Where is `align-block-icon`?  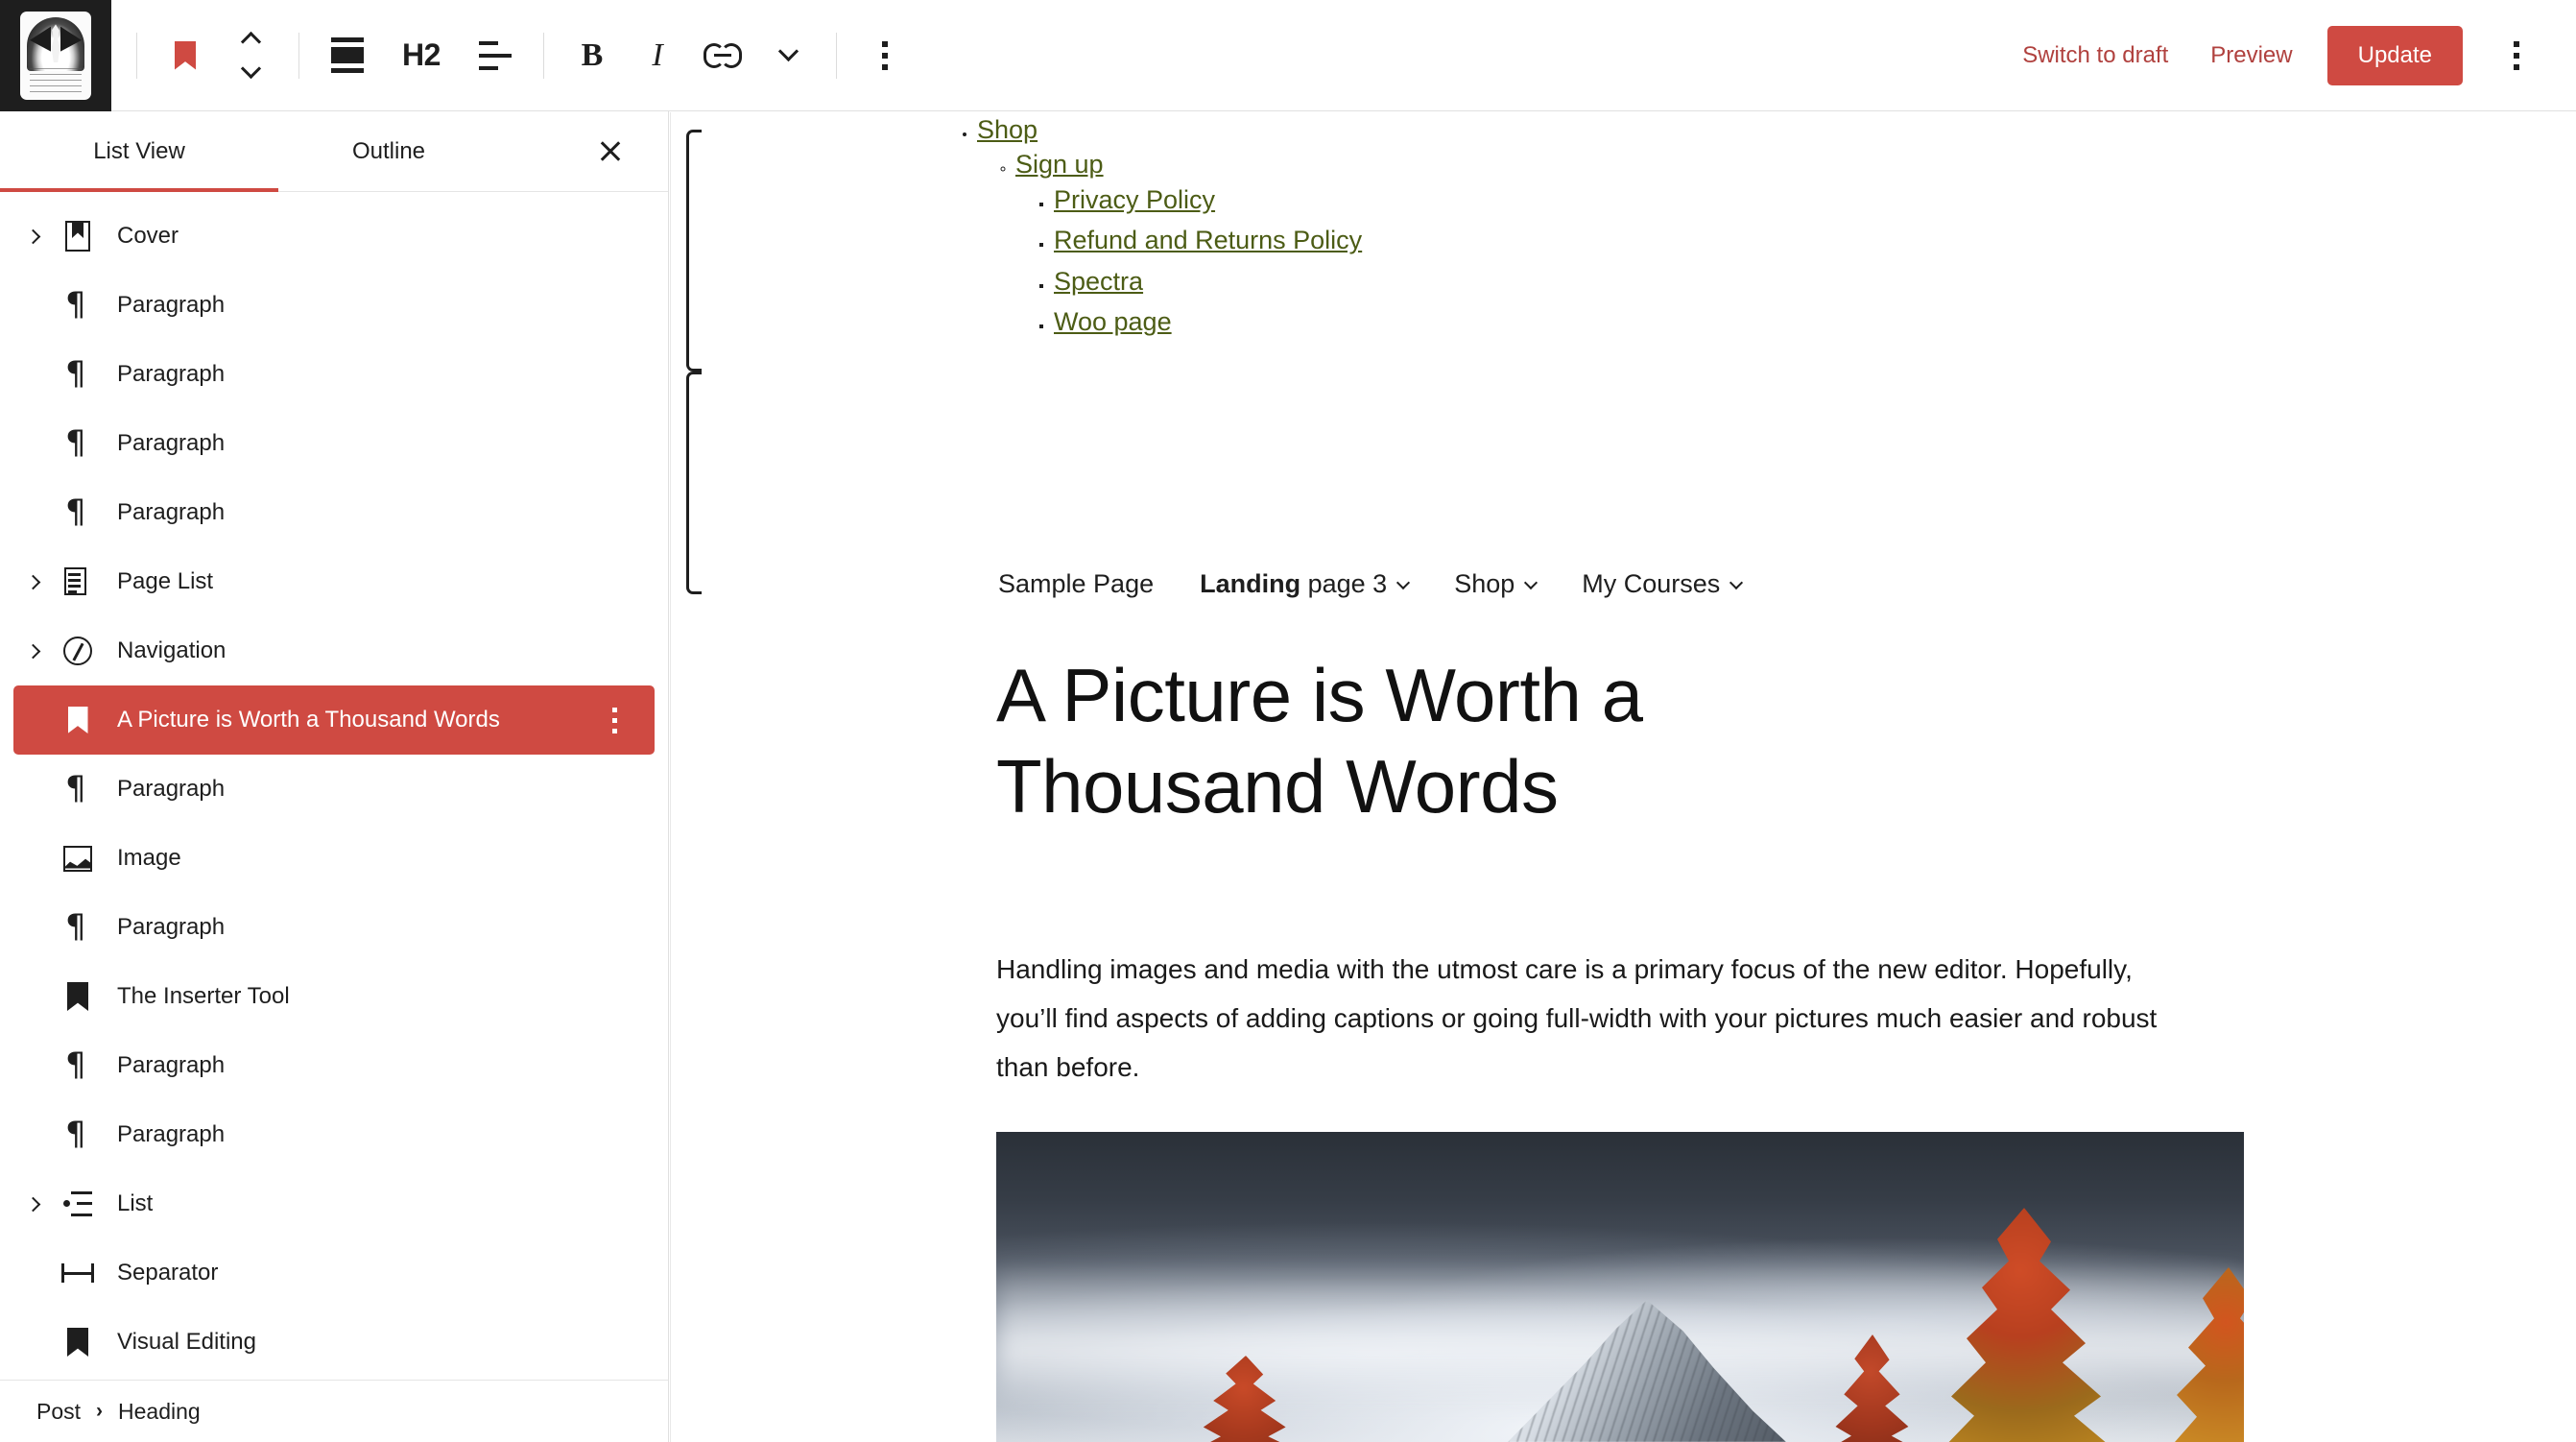 align-block-icon is located at coordinates (347, 55).